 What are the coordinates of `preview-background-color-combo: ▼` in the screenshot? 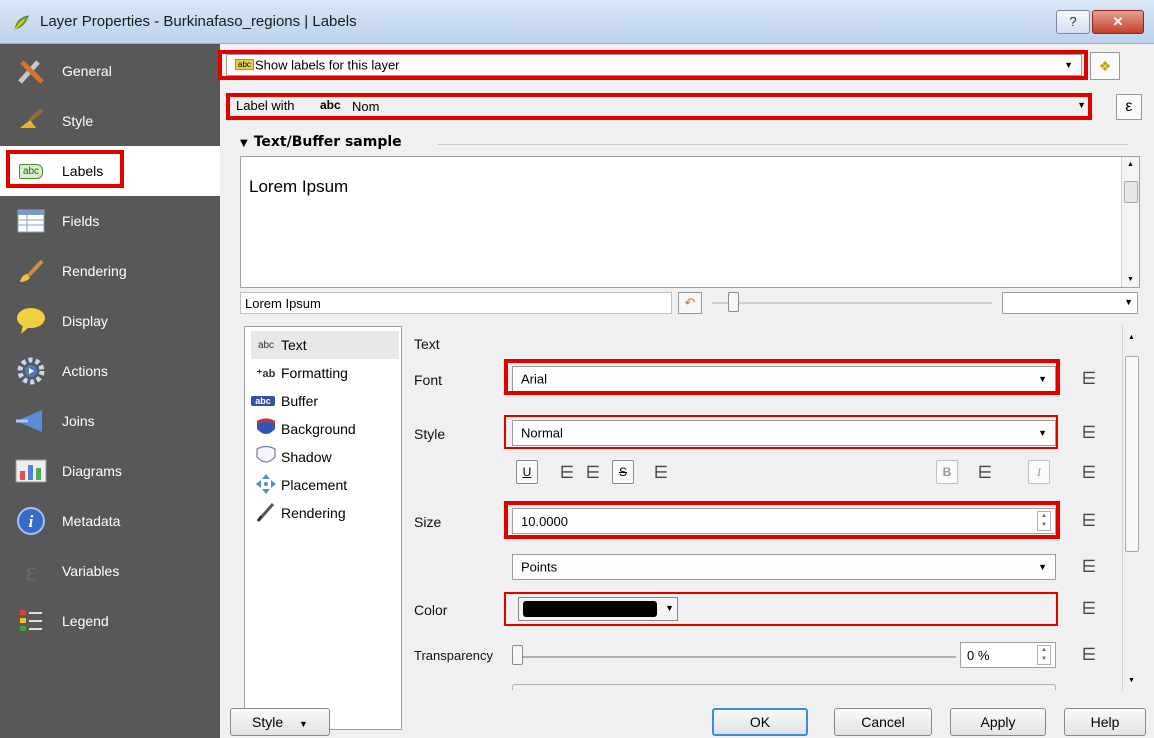 It's located at (1070, 303).